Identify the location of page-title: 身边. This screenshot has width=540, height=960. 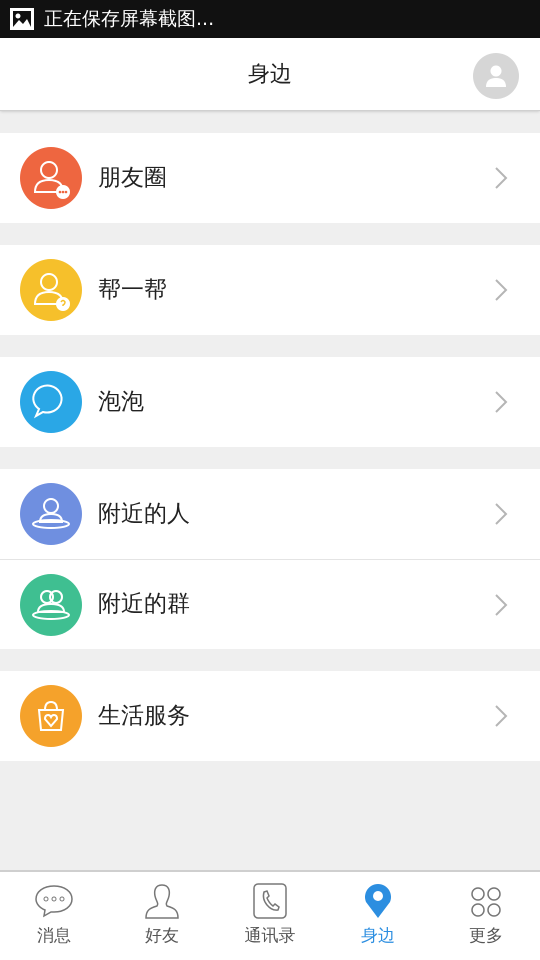
(270, 74).